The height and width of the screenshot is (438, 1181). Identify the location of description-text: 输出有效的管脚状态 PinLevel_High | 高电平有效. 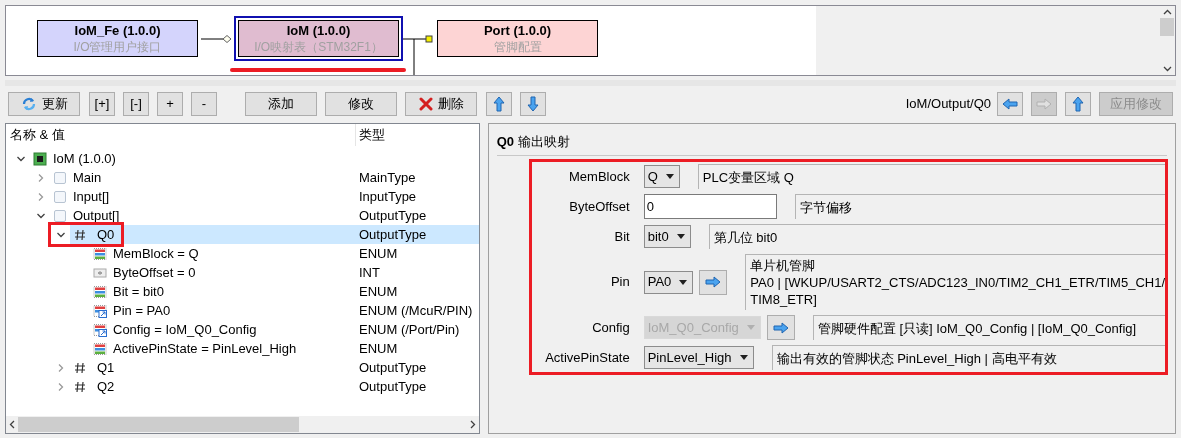
(917, 358).